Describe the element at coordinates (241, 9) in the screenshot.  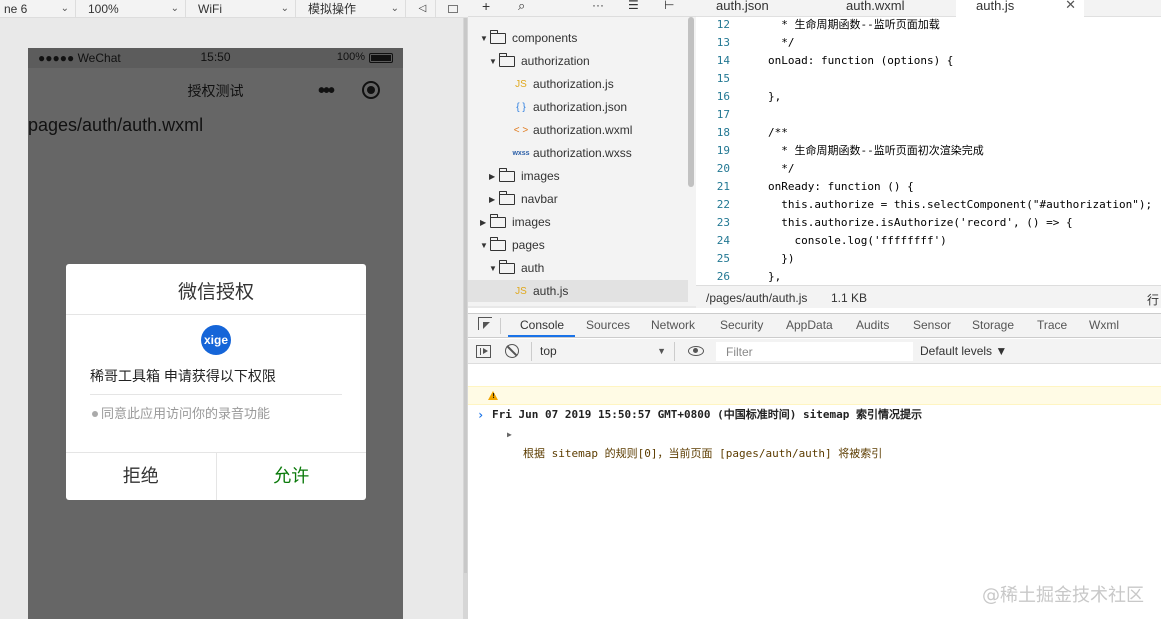
I see `network-select: WiFi ⌄` at that location.